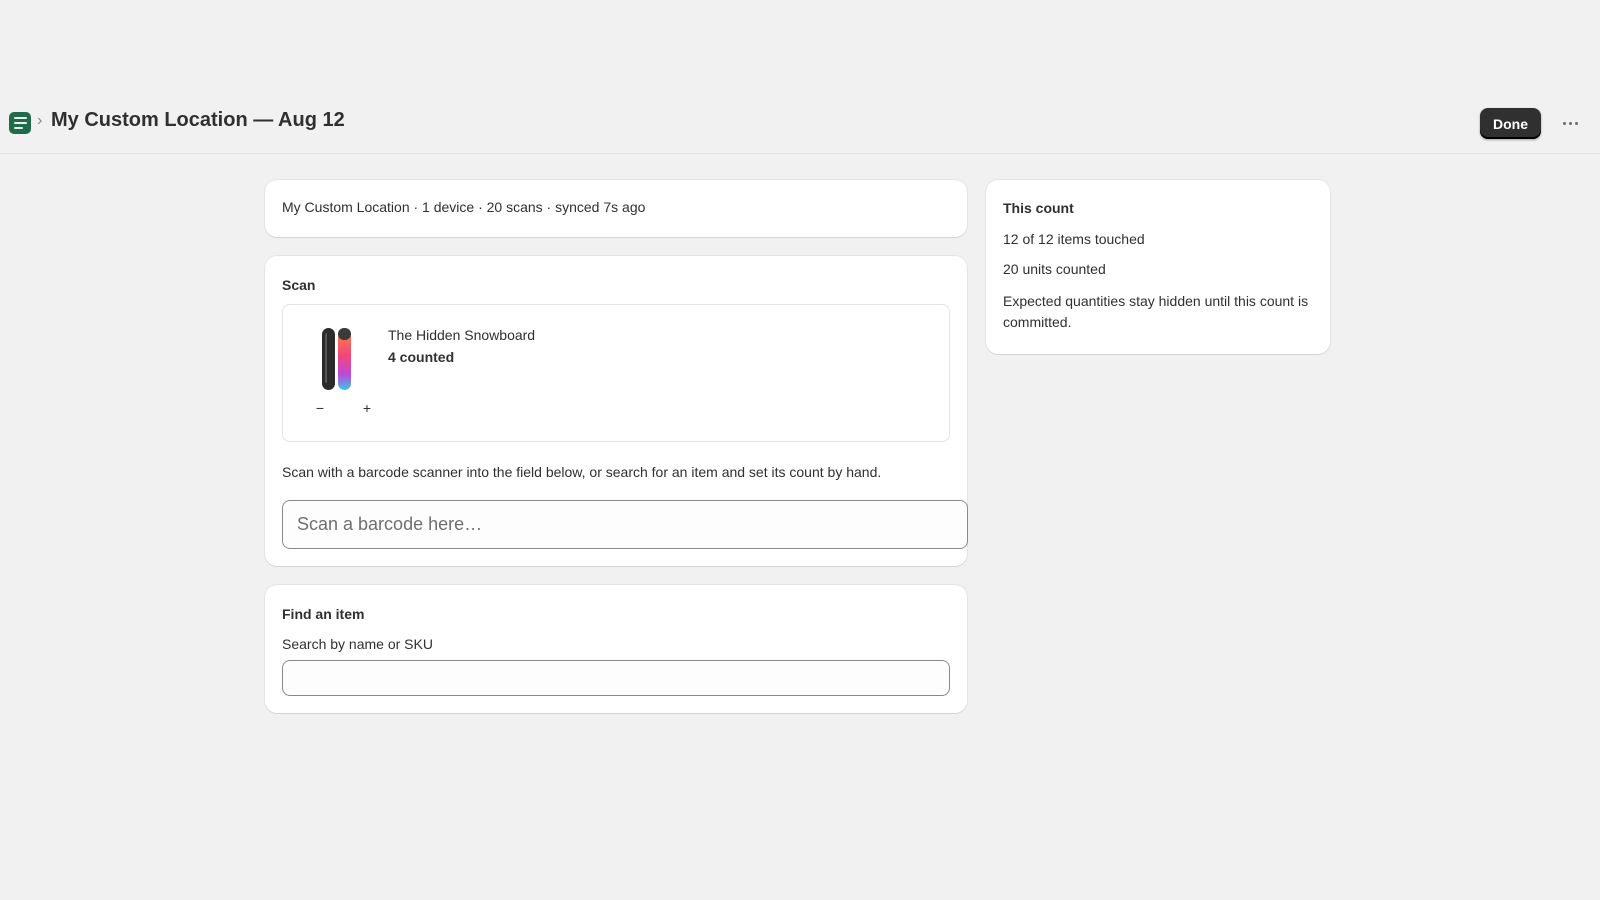 The width and height of the screenshot is (1600, 900). What do you see at coordinates (357, 644) in the screenshot?
I see `search-label: Search by name or SKU` at bounding box center [357, 644].